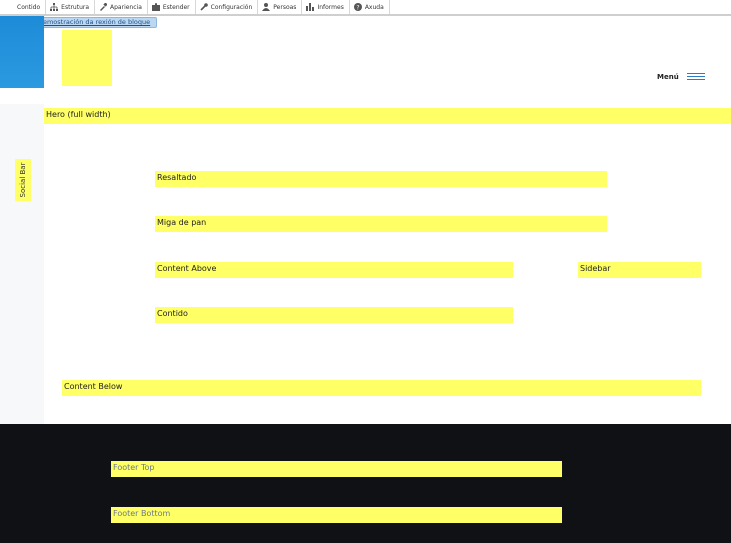 This screenshot has height=543, width=731. Describe the element at coordinates (695, 77) in the screenshot. I see `hamburger-icon` at that location.